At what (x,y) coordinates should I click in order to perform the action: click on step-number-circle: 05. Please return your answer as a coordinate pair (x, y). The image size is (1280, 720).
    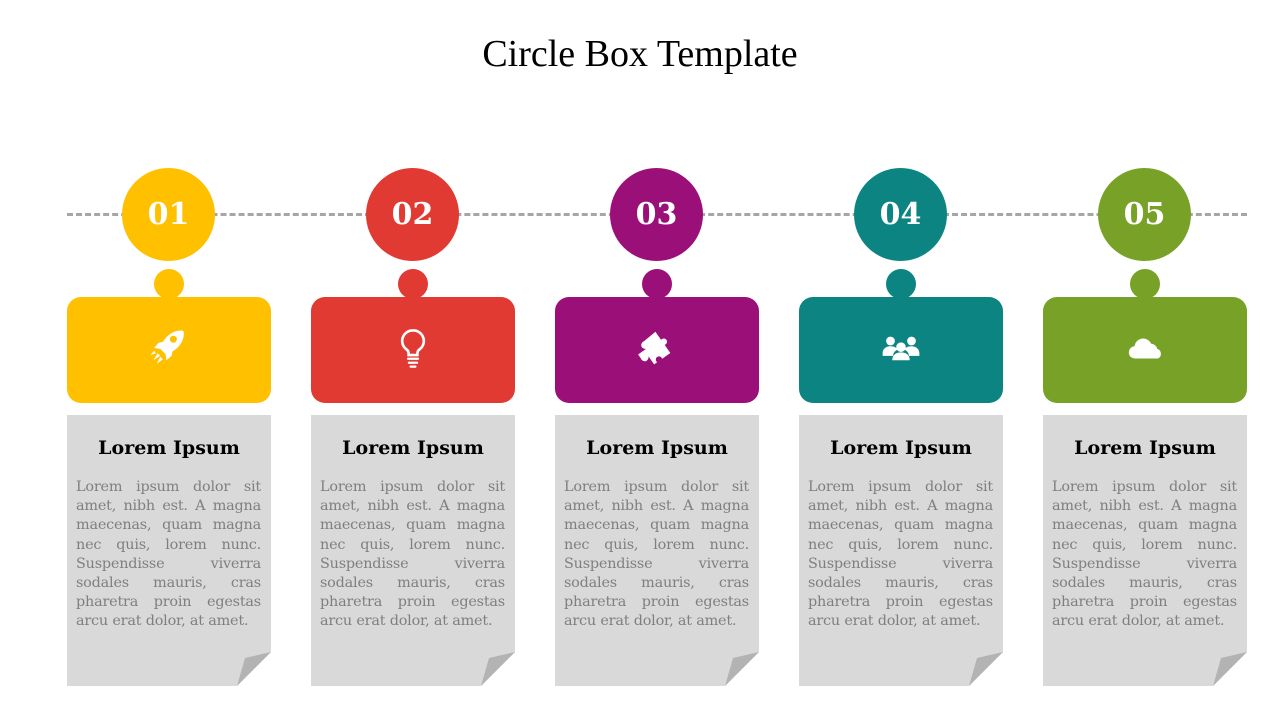
    Looking at the image, I should click on (1144, 214).